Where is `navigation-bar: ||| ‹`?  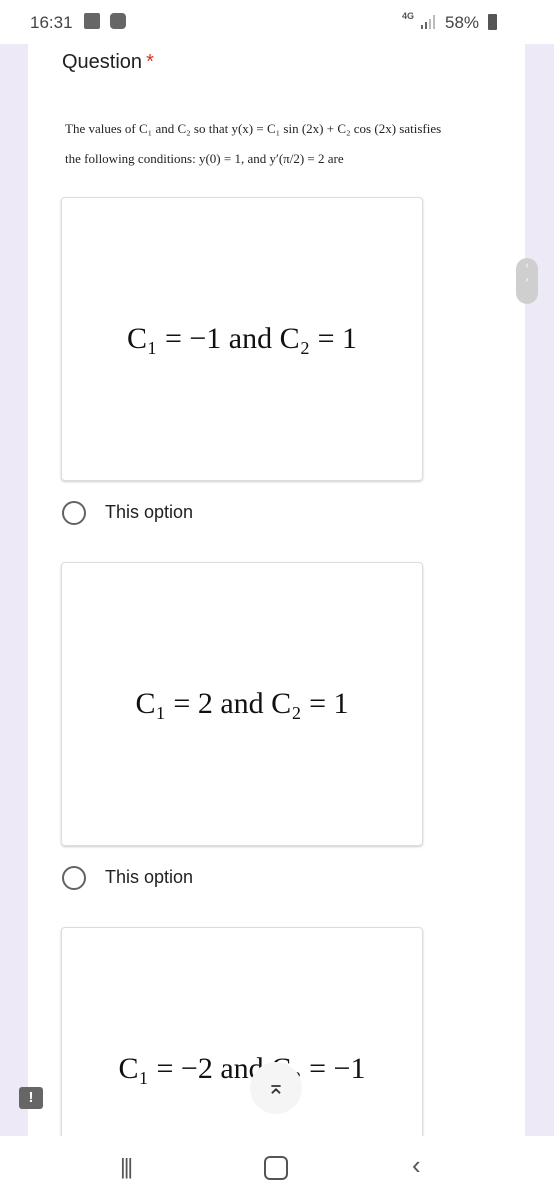 navigation-bar: ||| ‹ is located at coordinates (277, 1168).